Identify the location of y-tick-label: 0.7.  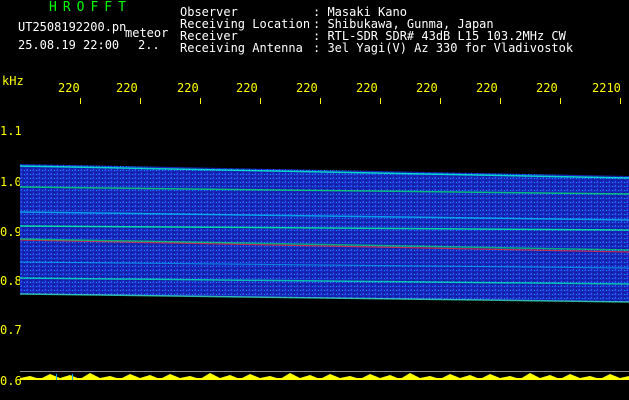
(11, 330).